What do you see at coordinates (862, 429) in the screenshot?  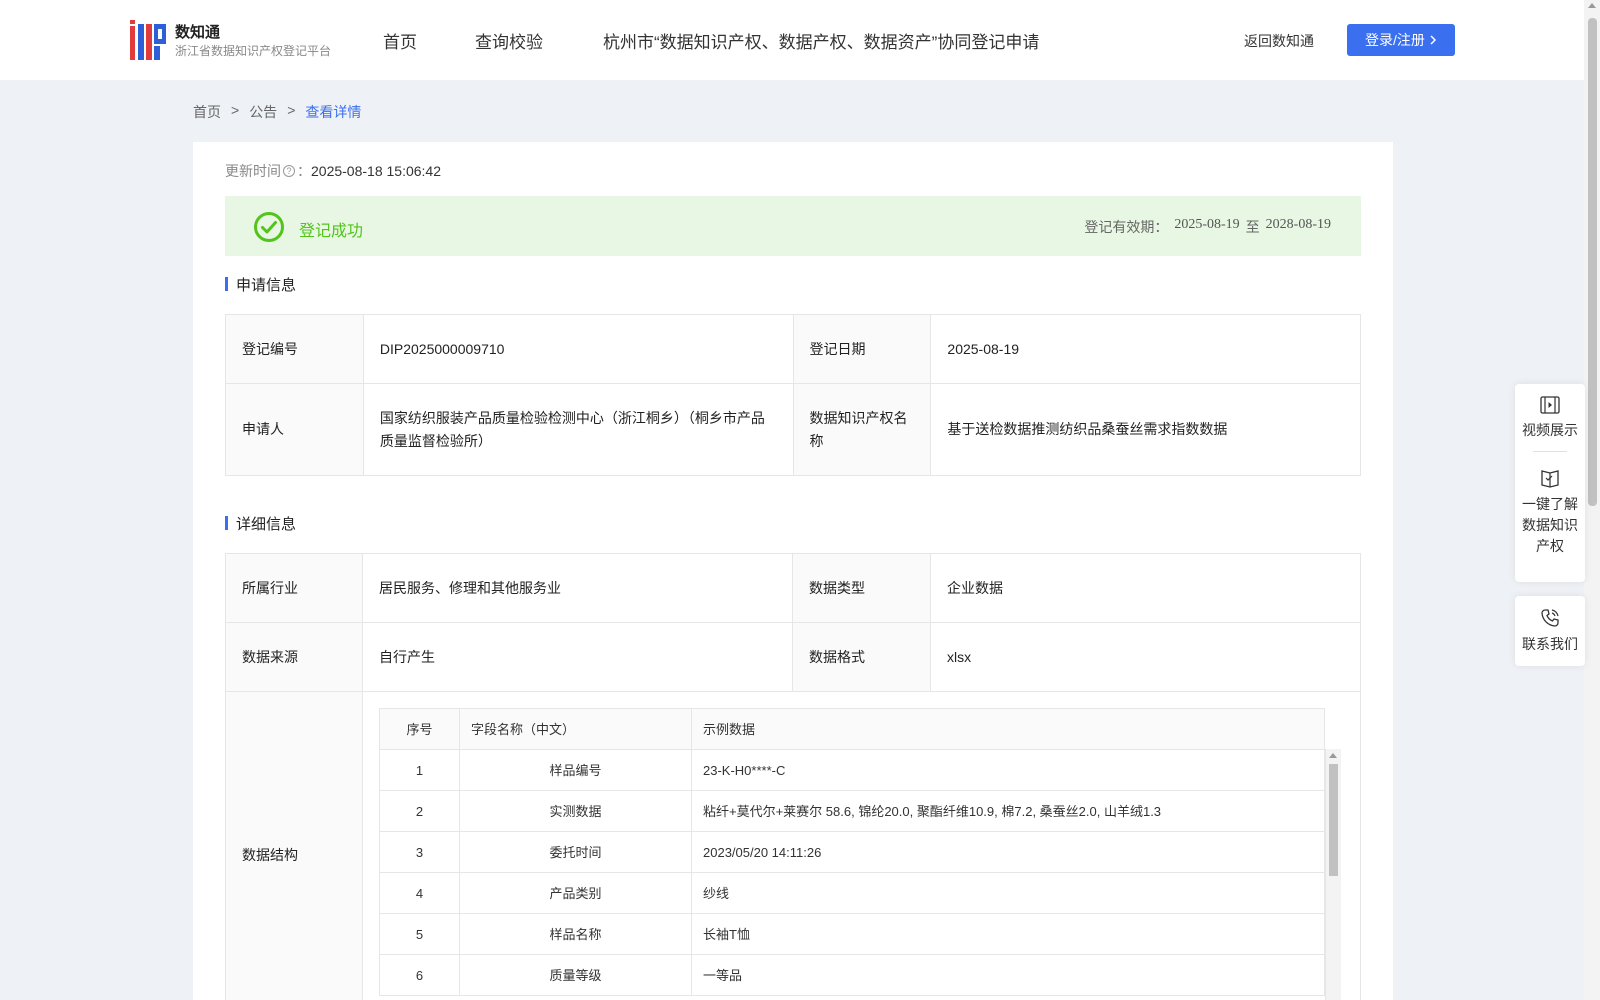 I see `ip-name-label: 数据知识产权名称` at bounding box center [862, 429].